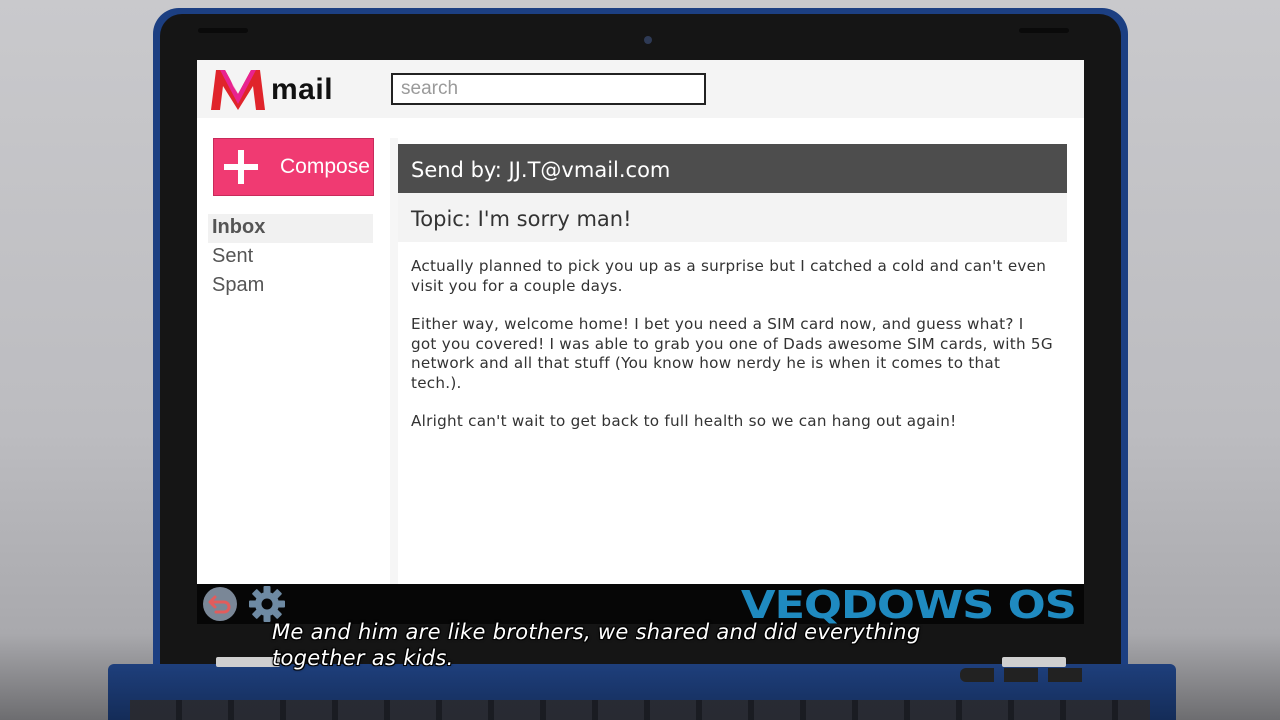 The height and width of the screenshot is (720, 1280). I want to click on back-button, so click(220, 604).